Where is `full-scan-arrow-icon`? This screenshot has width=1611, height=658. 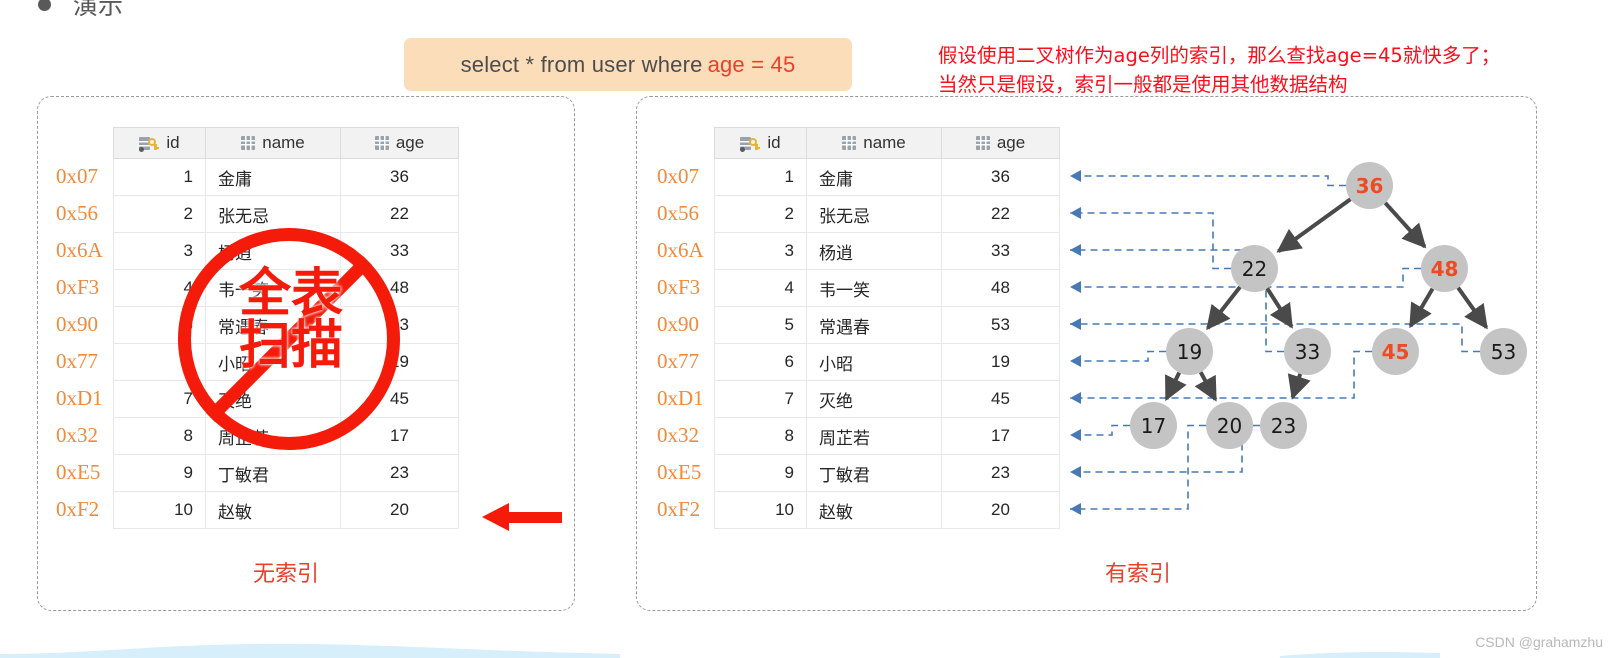 full-scan-arrow-icon is located at coordinates (522, 517).